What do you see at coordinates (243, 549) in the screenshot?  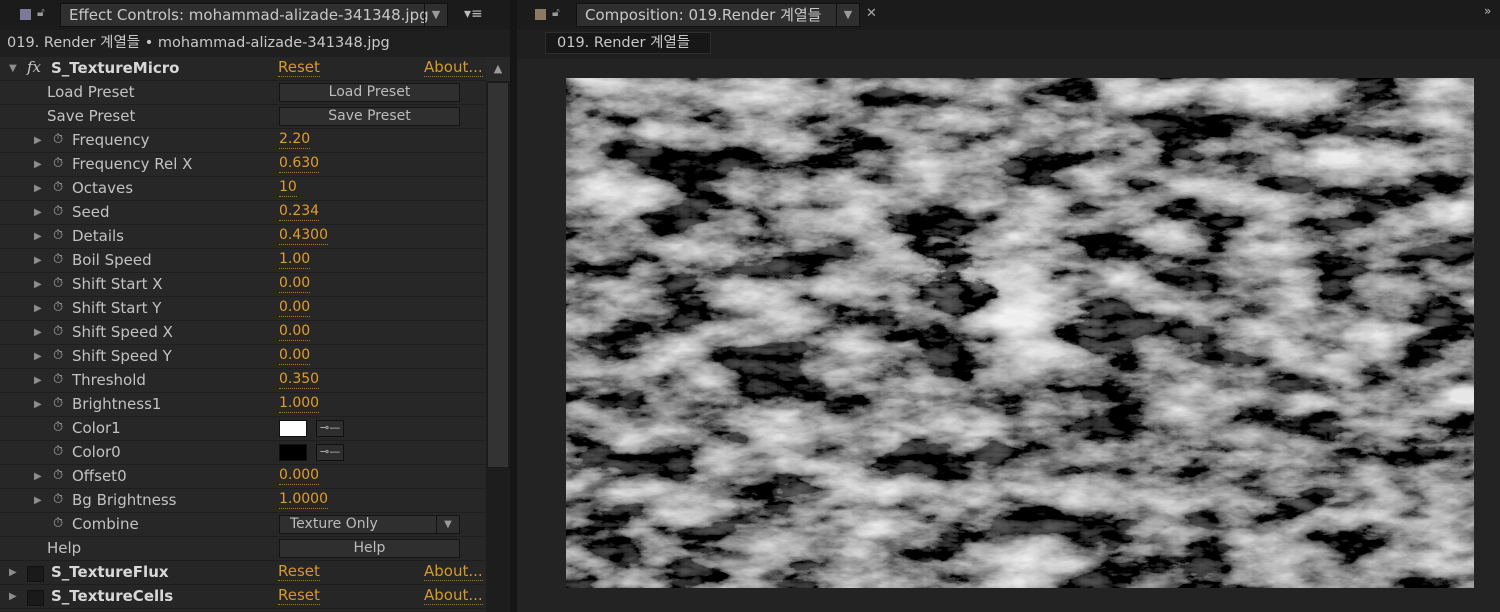 I see `param-row-help: Help Help` at bounding box center [243, 549].